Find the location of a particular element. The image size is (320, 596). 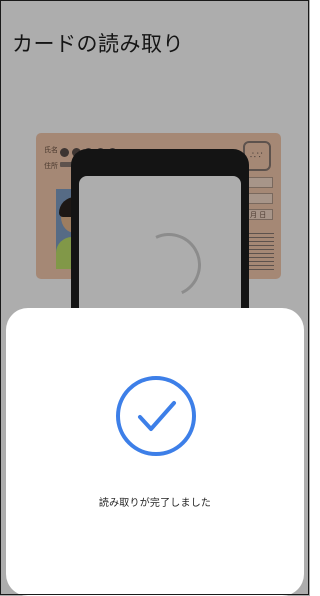

check-circle-icon is located at coordinates (156, 416).